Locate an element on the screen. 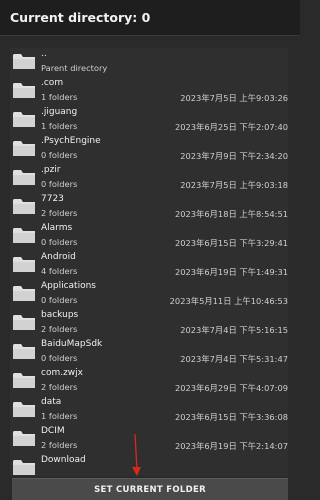  folder-name: BaiduMapSdk is located at coordinates (72, 344).